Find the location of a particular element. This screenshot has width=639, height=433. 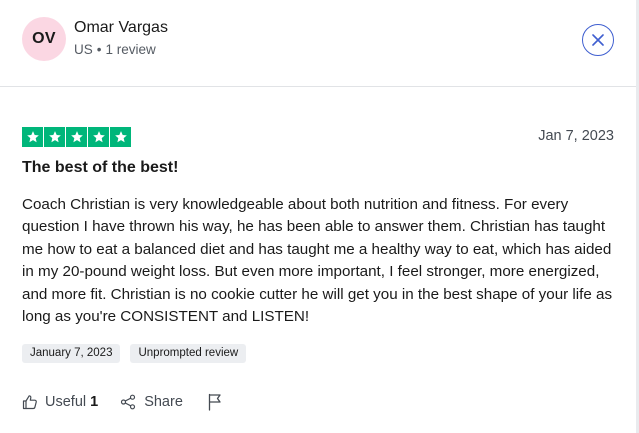

close-button is located at coordinates (598, 40).